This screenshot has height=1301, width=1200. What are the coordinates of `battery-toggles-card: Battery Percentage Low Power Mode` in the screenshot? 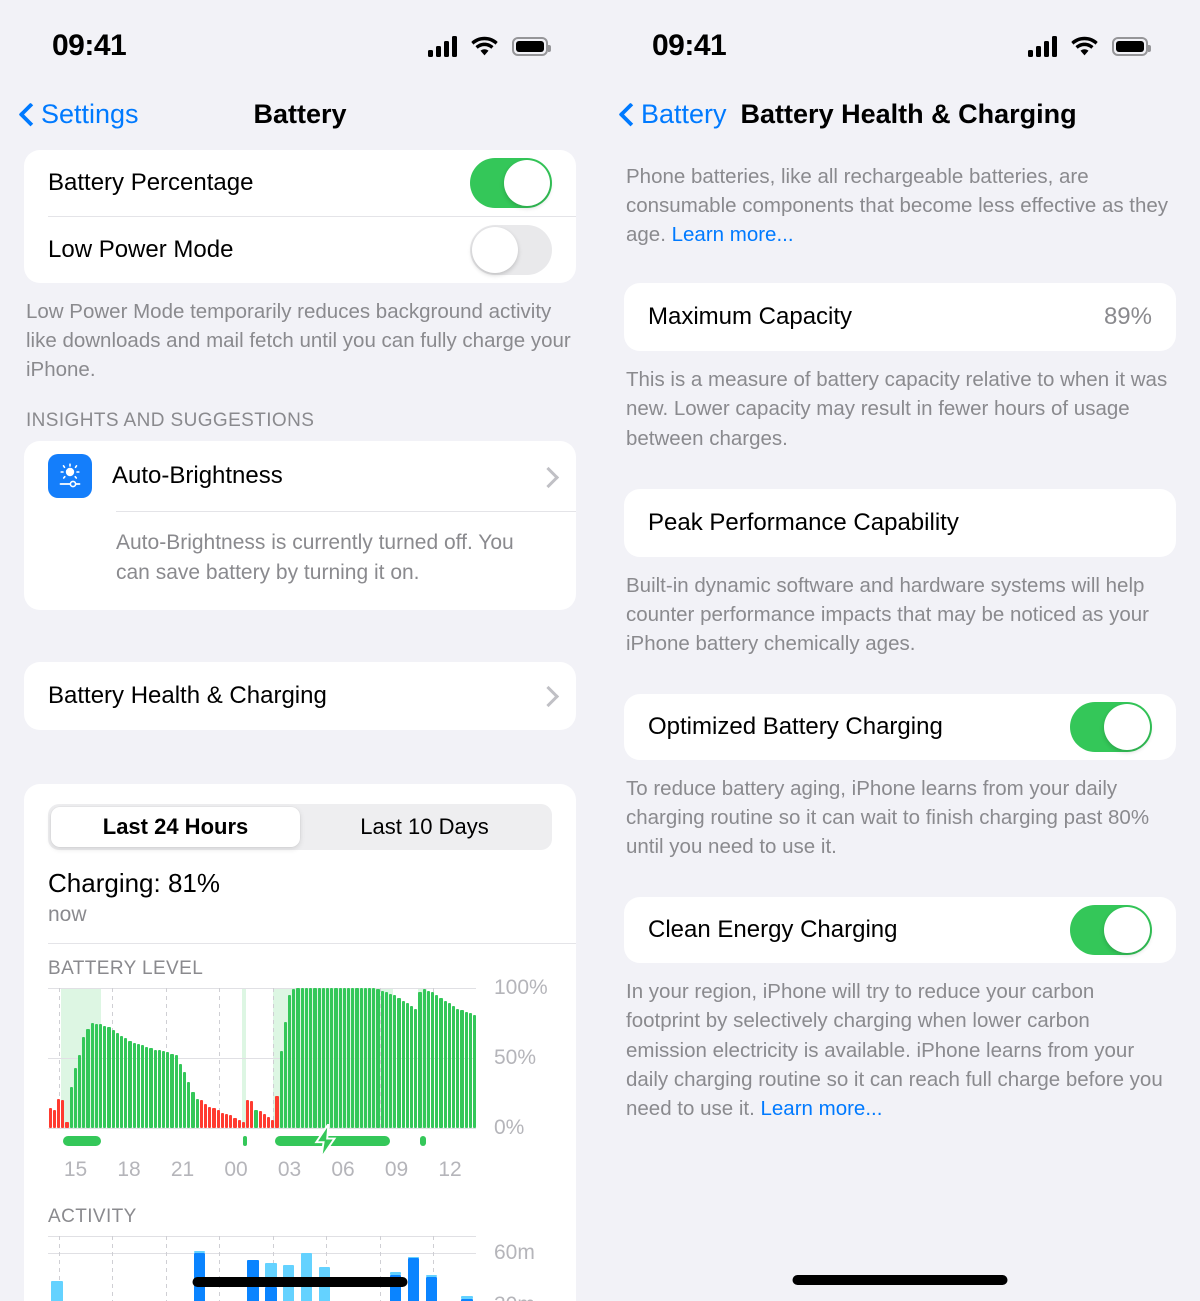 It's located at (300, 216).